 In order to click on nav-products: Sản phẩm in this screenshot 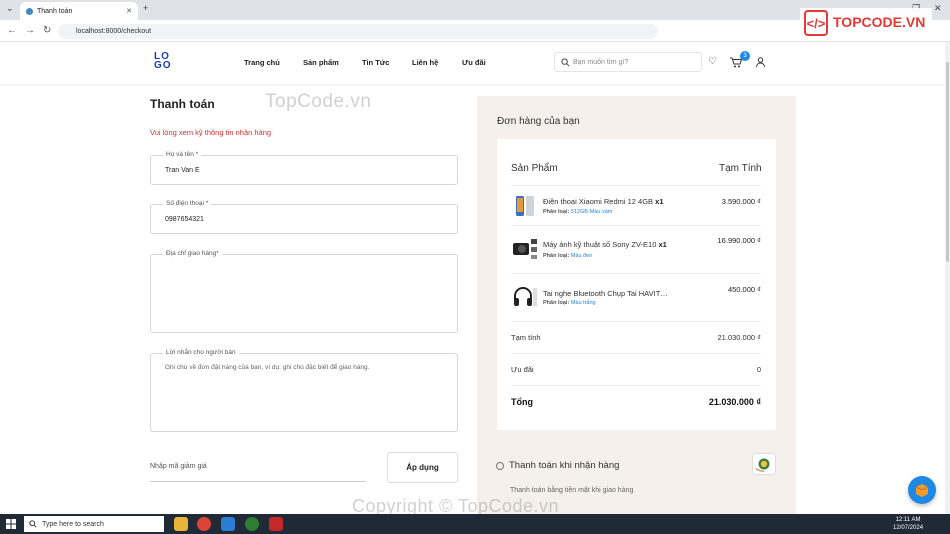, I will do `click(321, 62)`.